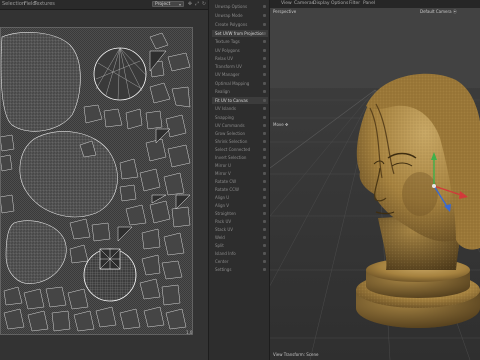 The image size is (480, 360). Describe the element at coordinates (240, 141) in the screenshot. I see `tool-item: Shrink Selection` at that location.